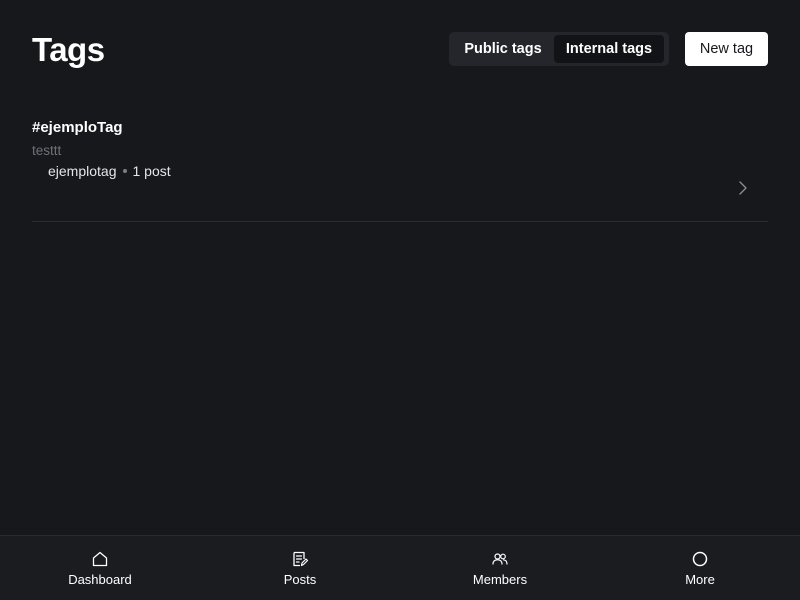 The width and height of the screenshot is (800, 600). I want to click on tag-slug: ejemplotag, so click(82, 171).